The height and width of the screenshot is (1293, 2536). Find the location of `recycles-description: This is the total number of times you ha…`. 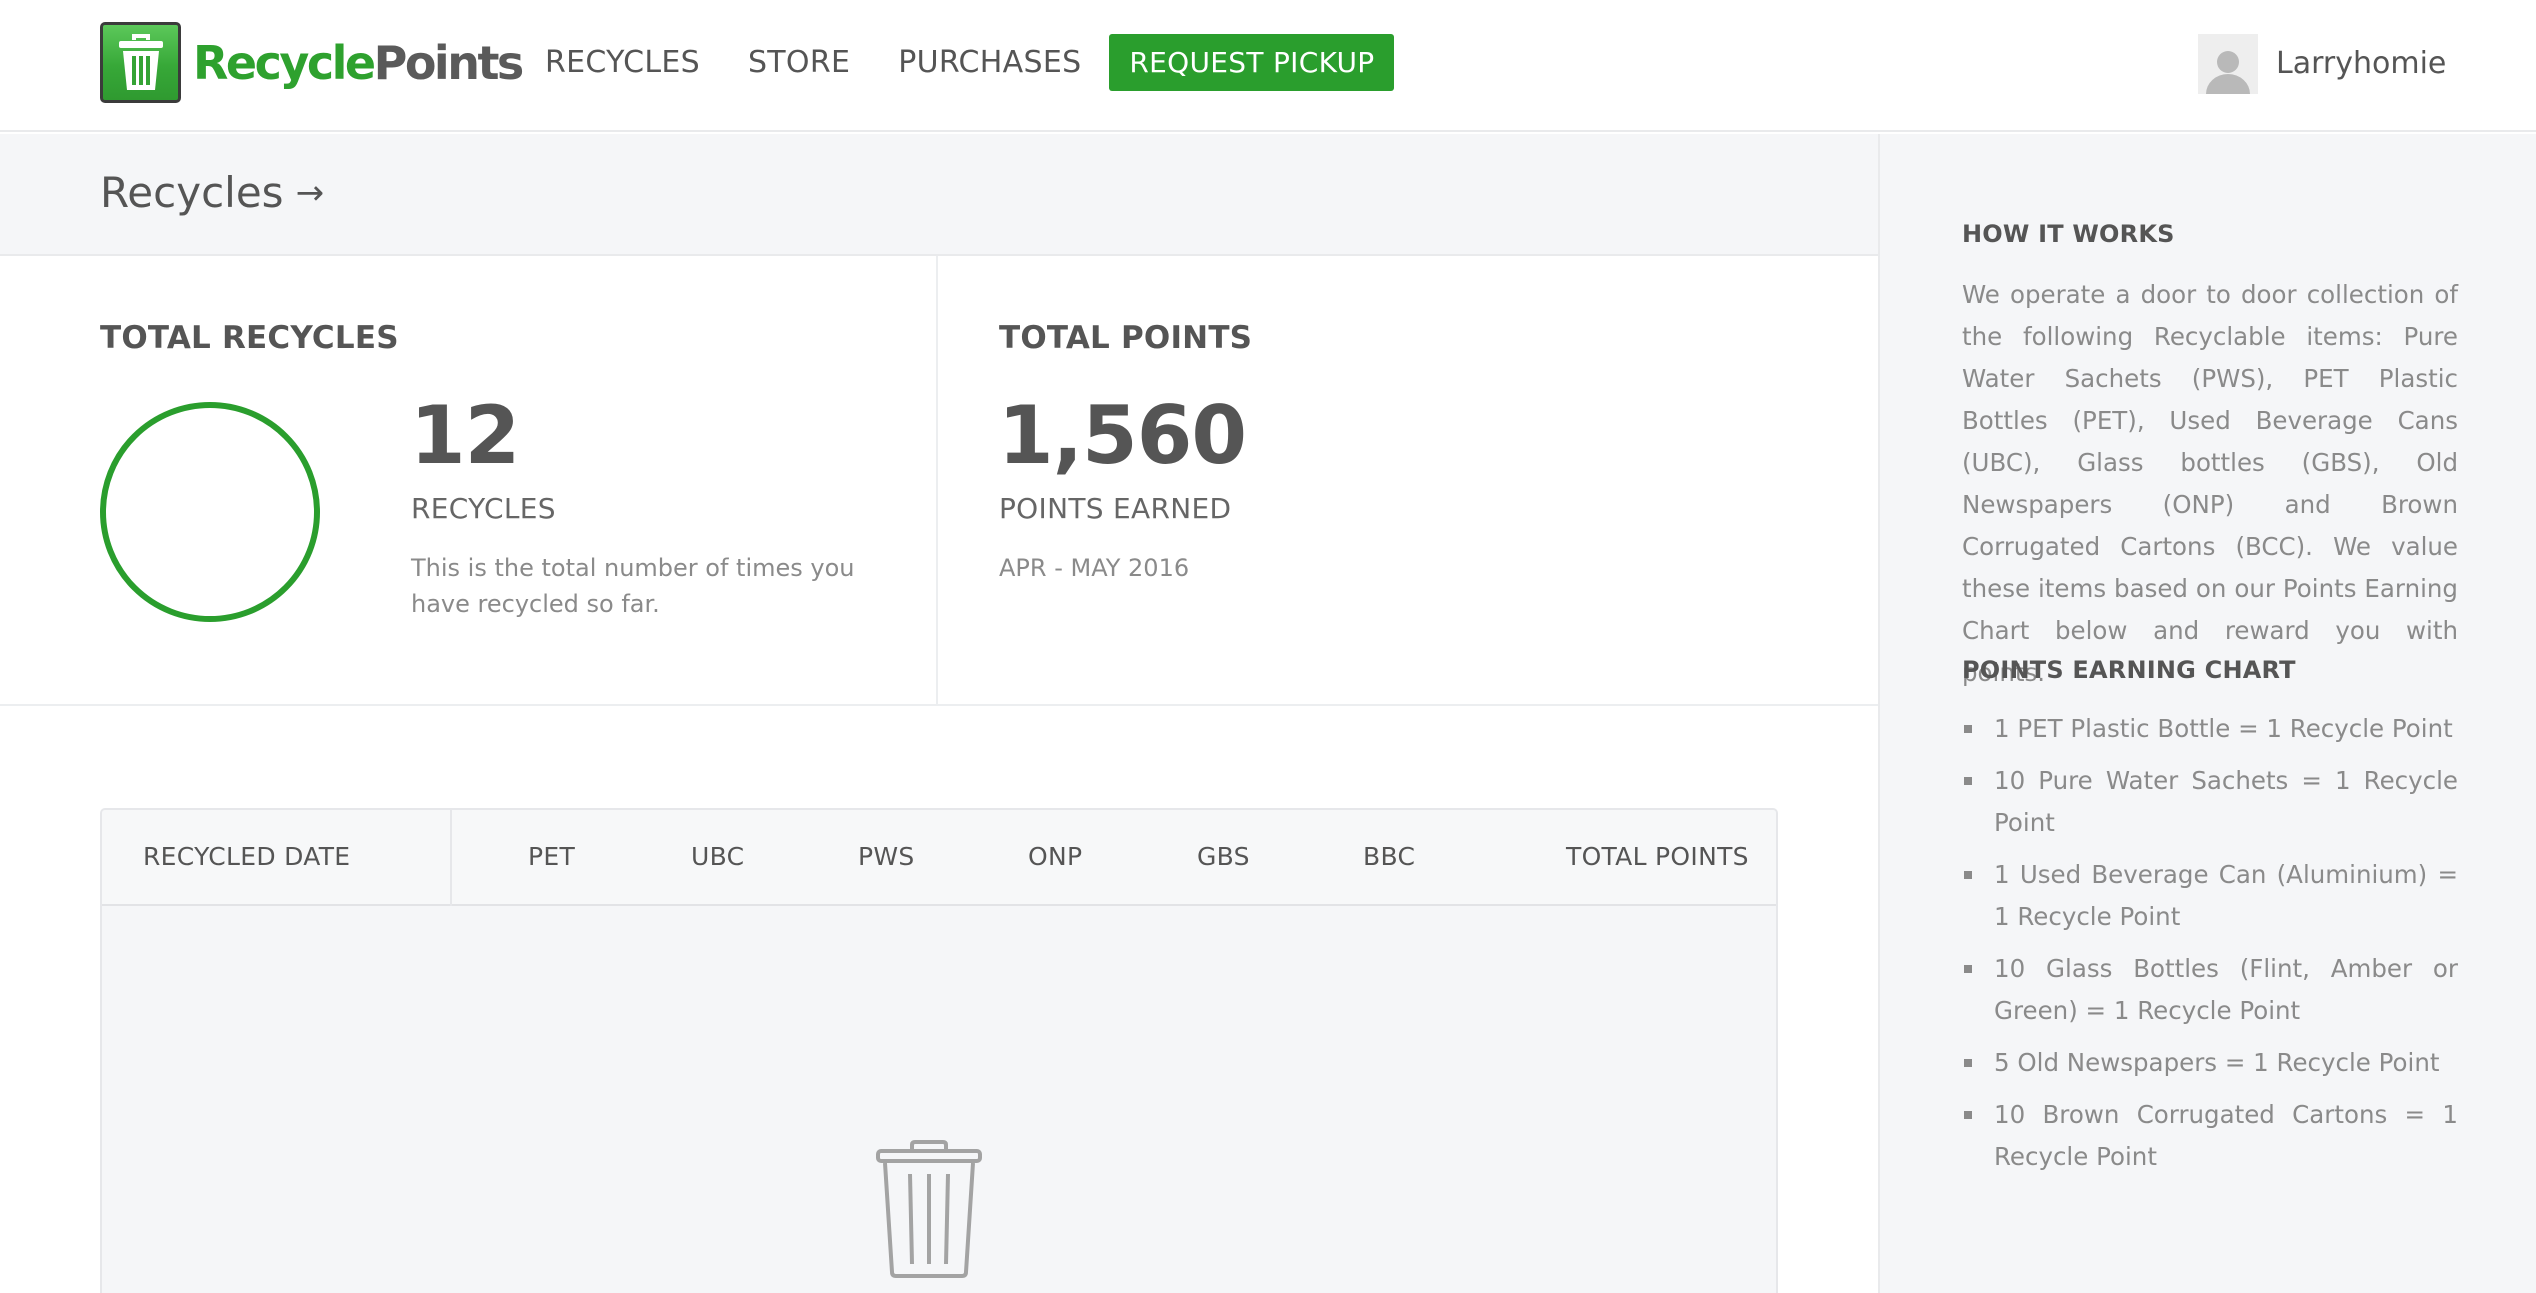

recycles-description: This is the total number of times you ha… is located at coordinates (633, 586).